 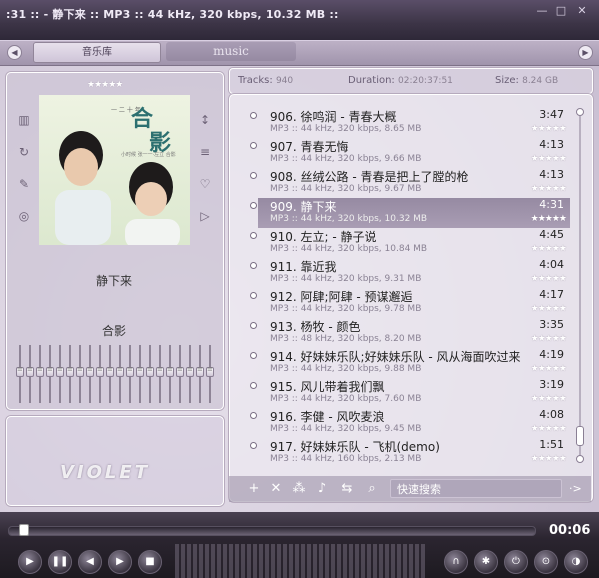 What do you see at coordinates (486, 562) in the screenshot?
I see `settings-icon: ✱` at bounding box center [486, 562].